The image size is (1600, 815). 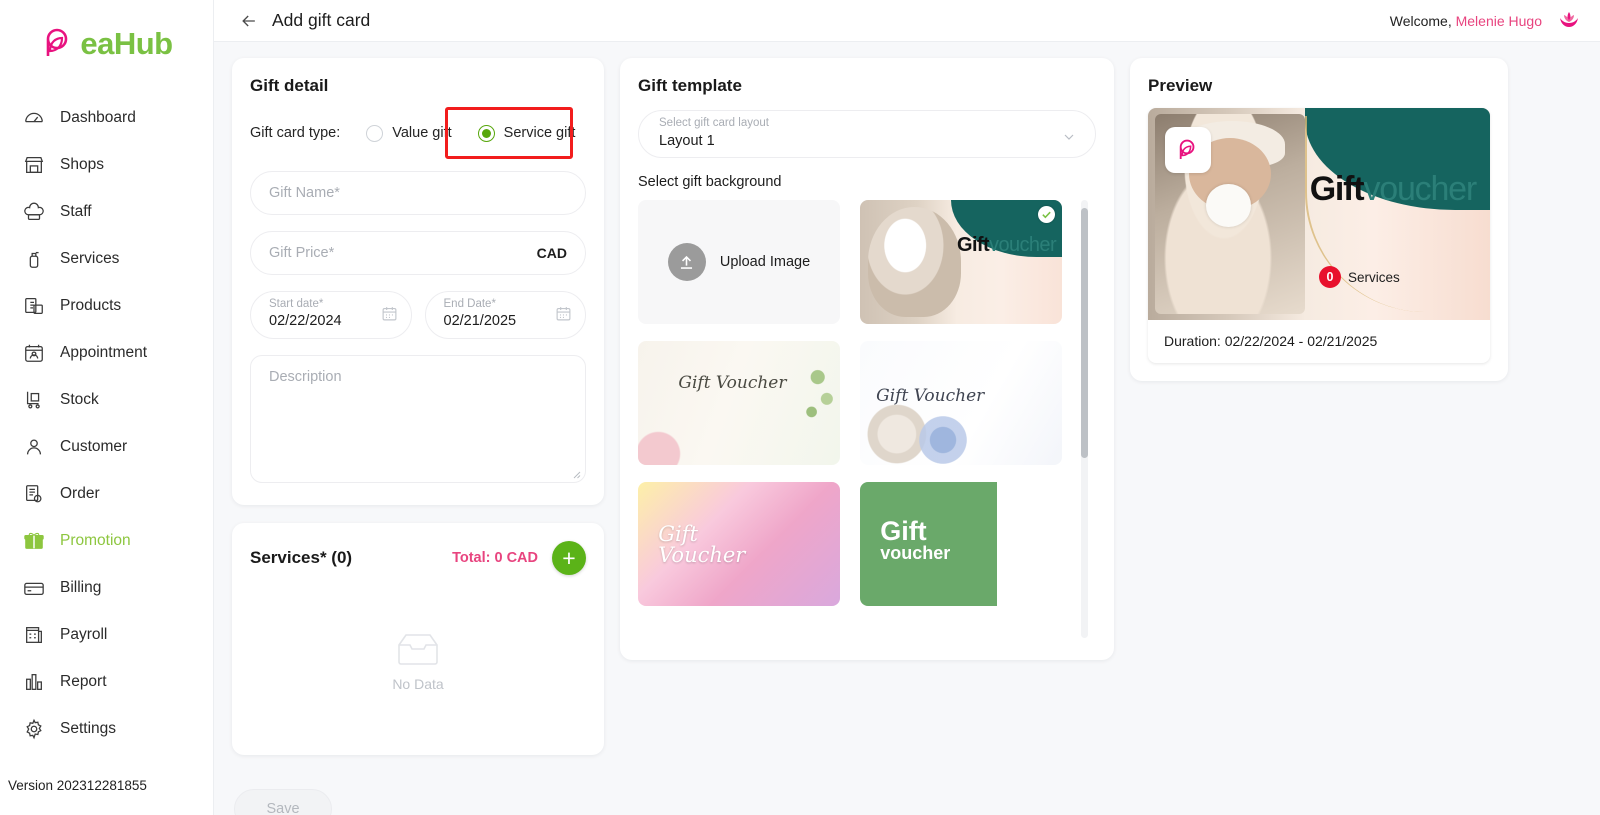 What do you see at coordinates (702, 555) in the screenshot?
I see `thumb-title-line2: Voucher` at bounding box center [702, 555].